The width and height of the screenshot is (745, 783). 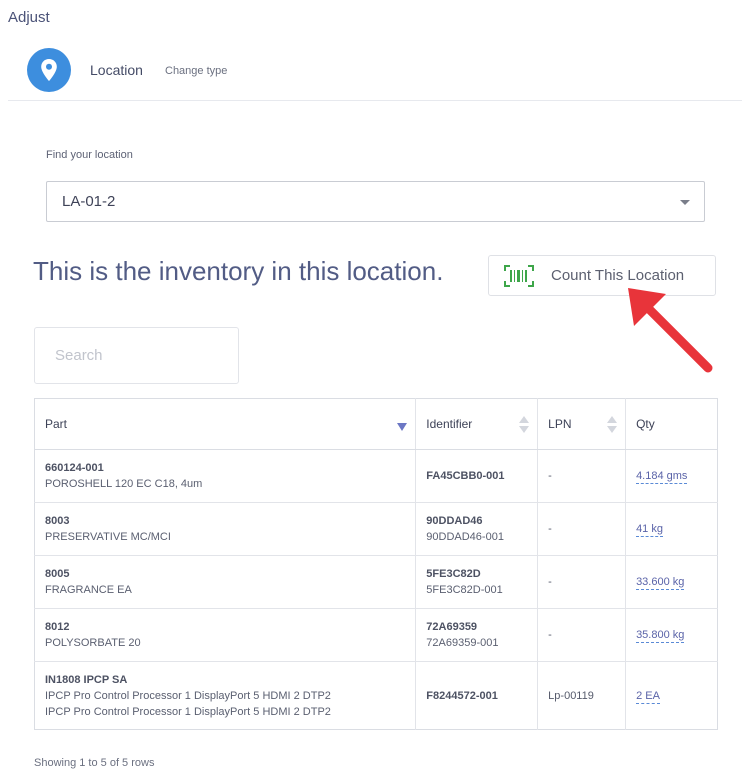 I want to click on part-description: PRESERVATIVE MC/MCI, so click(x=108, y=537).